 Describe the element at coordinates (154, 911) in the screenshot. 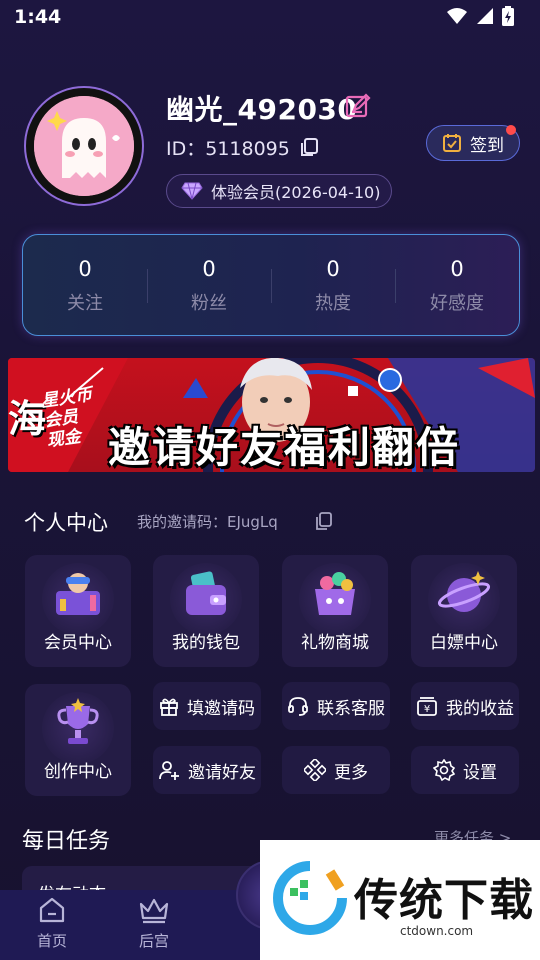

I see `crown-icon` at that location.